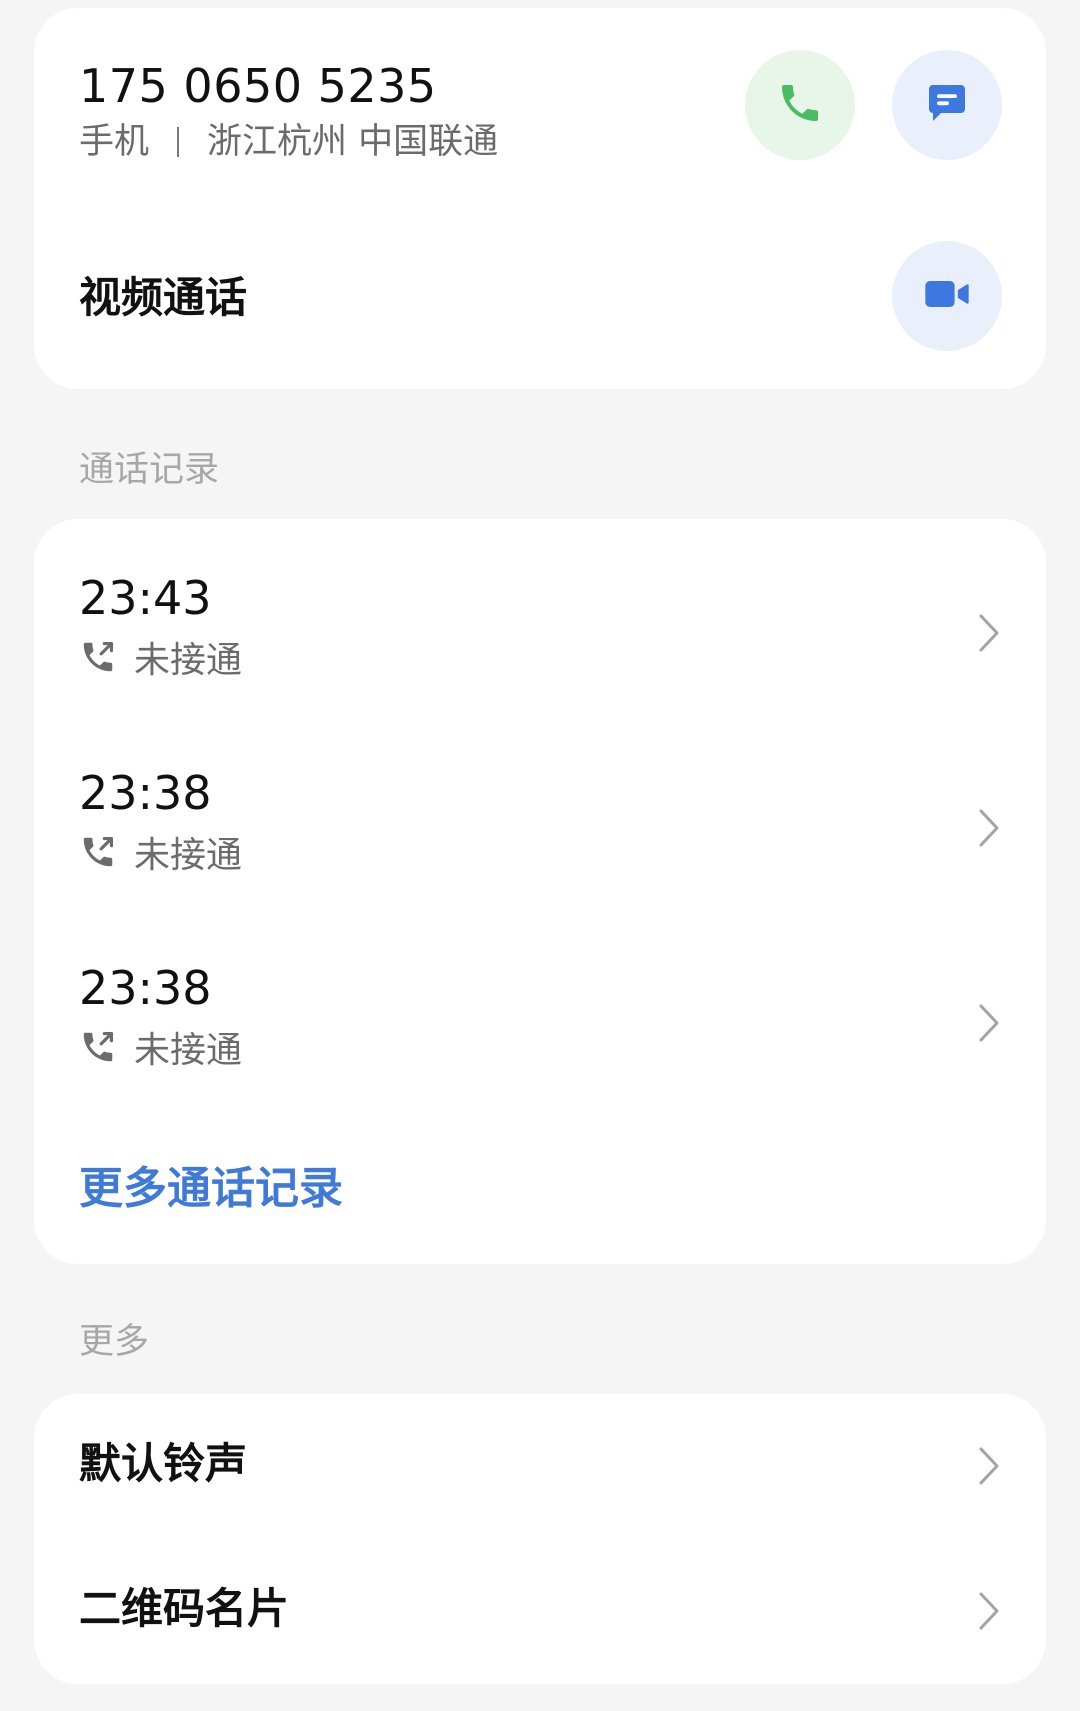  I want to click on message-icon, so click(947, 105).